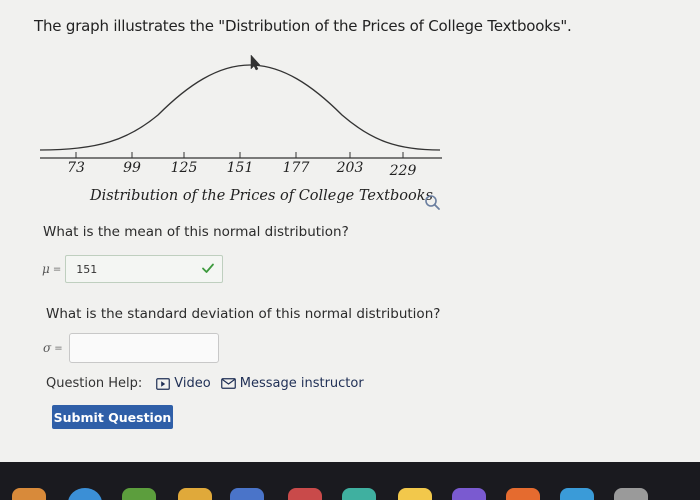  Describe the element at coordinates (301, 383) in the screenshot. I see `message-instructor-label: Message instructor` at that location.